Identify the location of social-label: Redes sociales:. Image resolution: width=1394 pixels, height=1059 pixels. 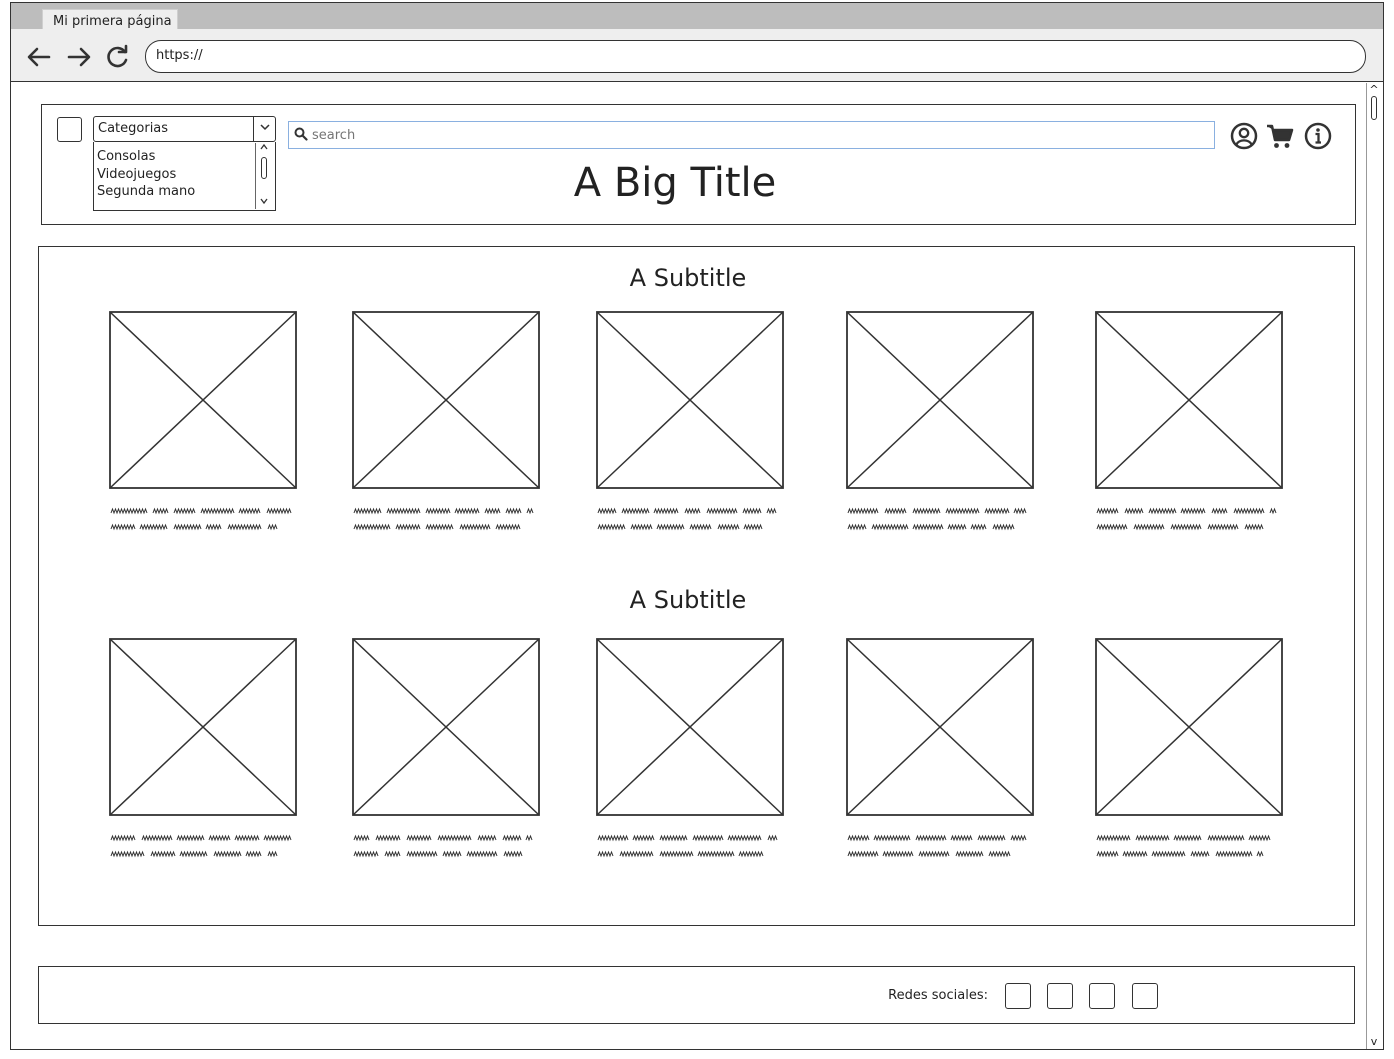
(938, 995).